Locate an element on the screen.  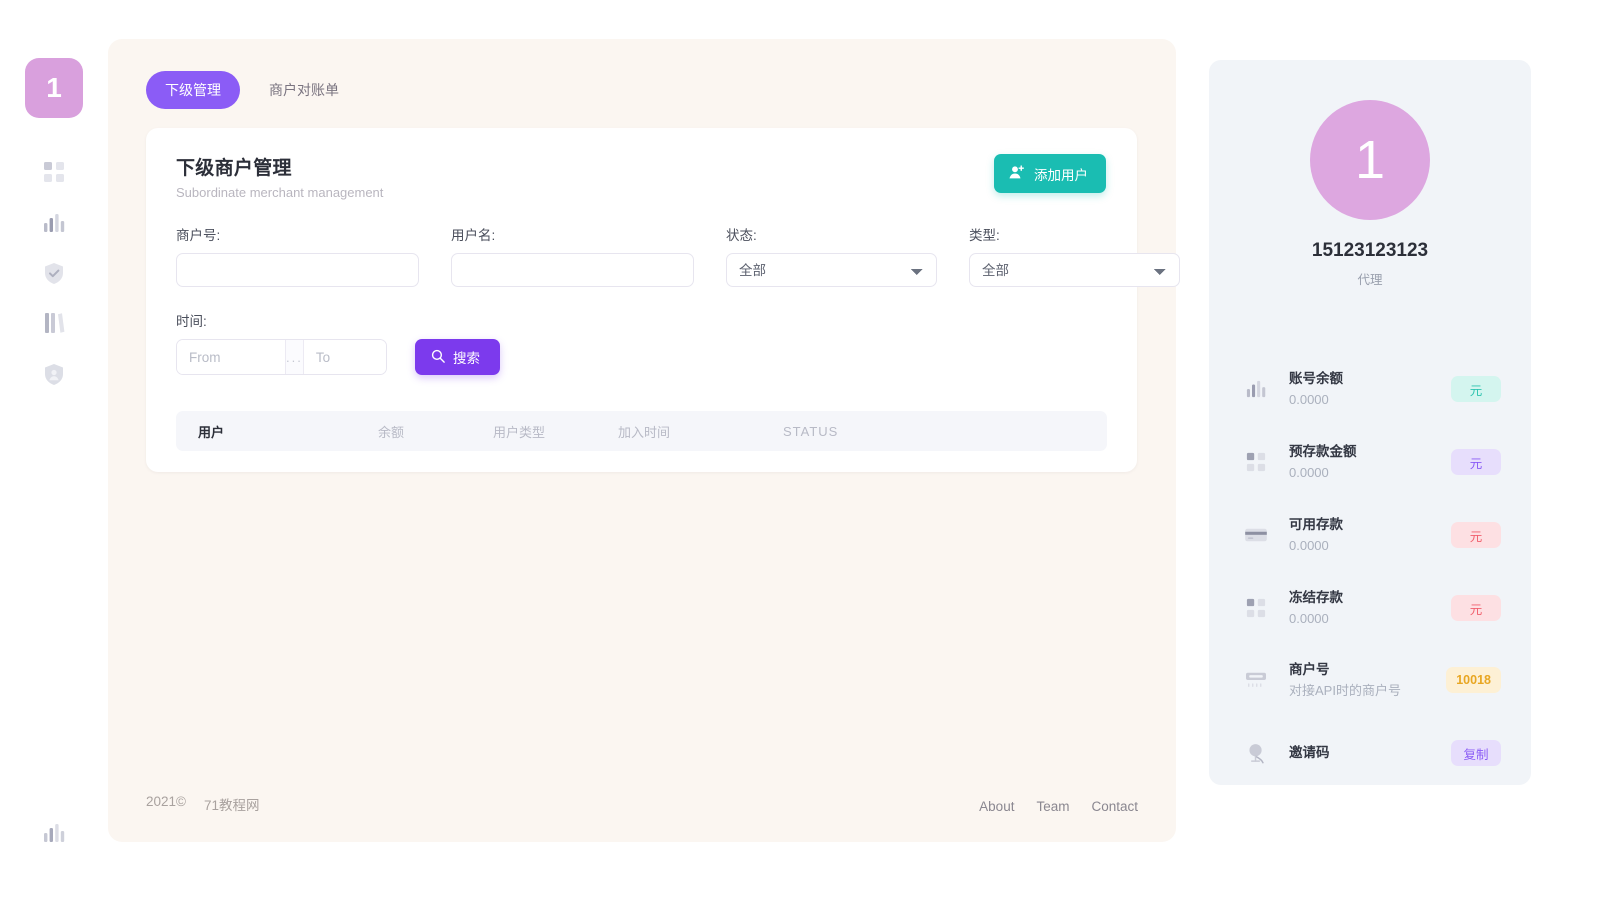
tab-label: 下级管理 is located at coordinates (193, 90).